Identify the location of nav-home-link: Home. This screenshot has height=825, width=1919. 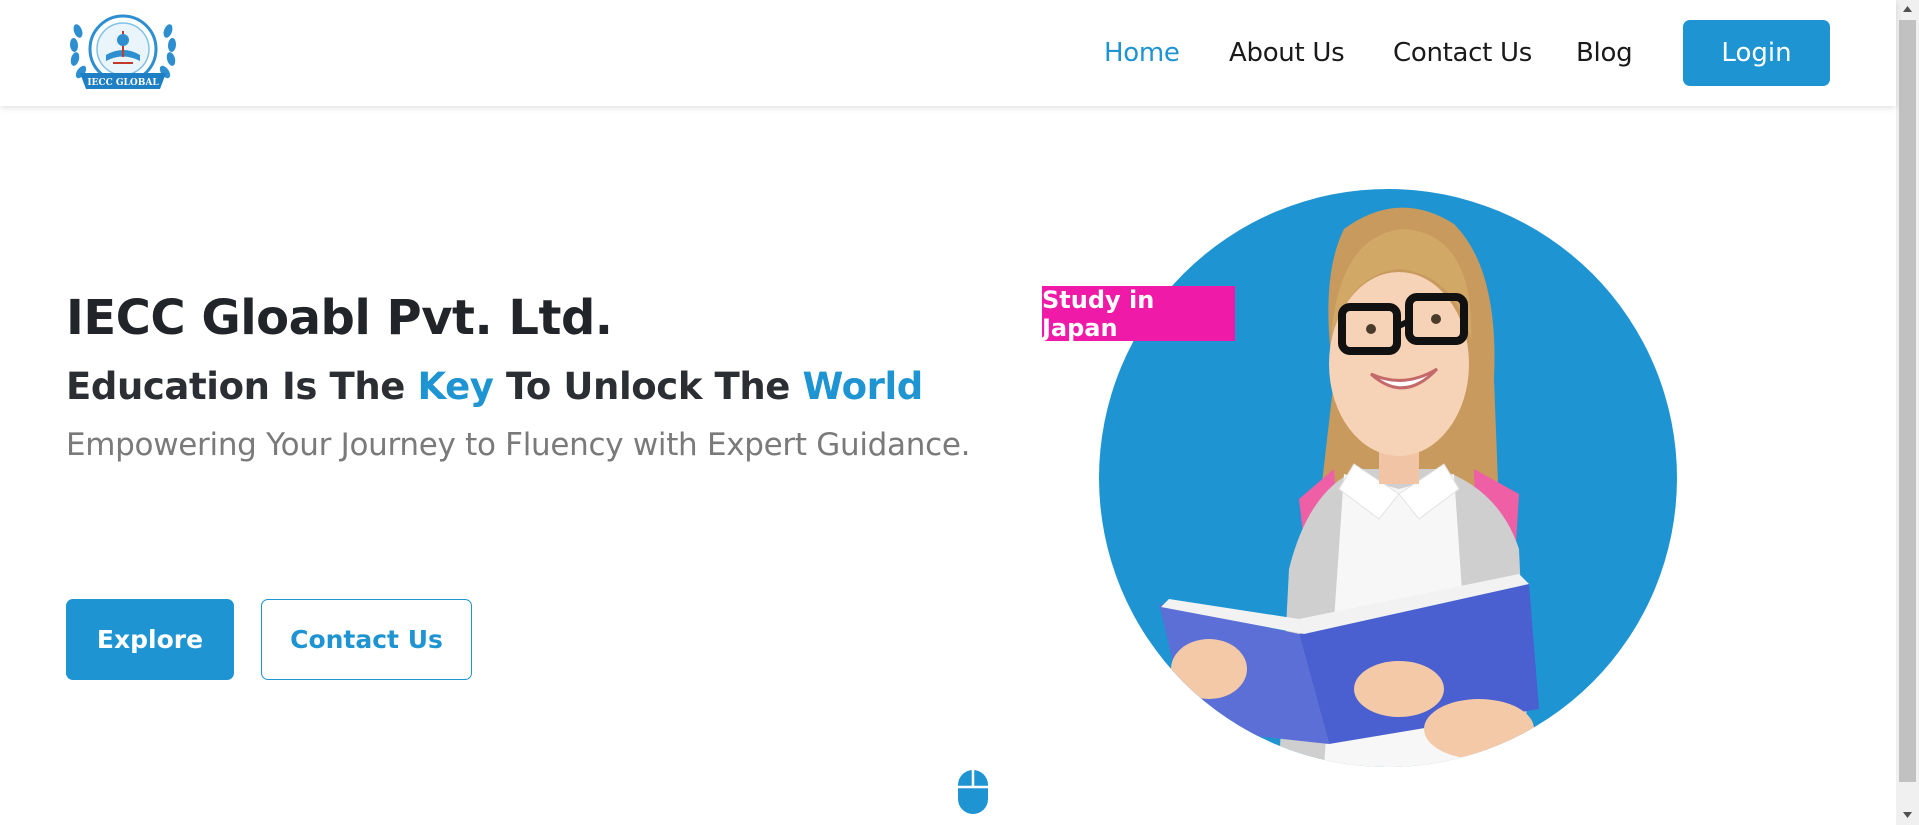
(1142, 53).